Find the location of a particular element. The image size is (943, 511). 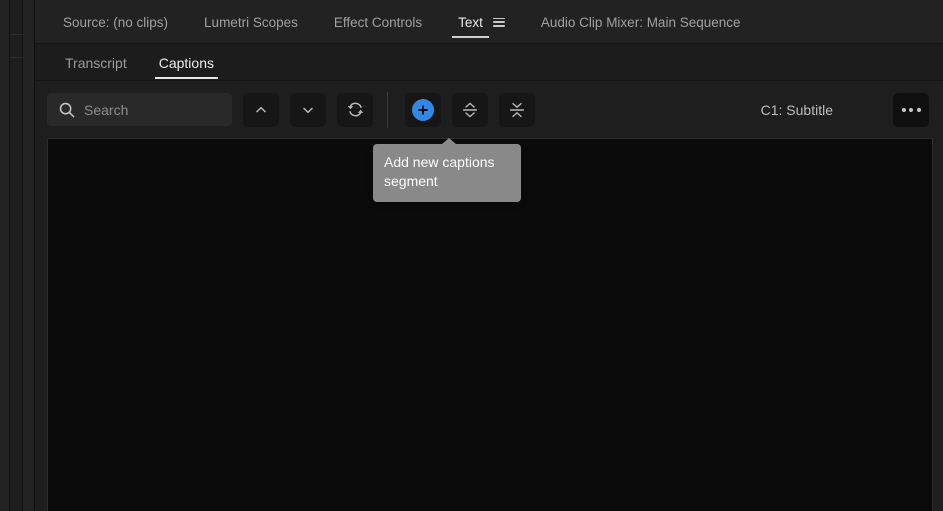

add-captions-segment-button is located at coordinates (423, 109).